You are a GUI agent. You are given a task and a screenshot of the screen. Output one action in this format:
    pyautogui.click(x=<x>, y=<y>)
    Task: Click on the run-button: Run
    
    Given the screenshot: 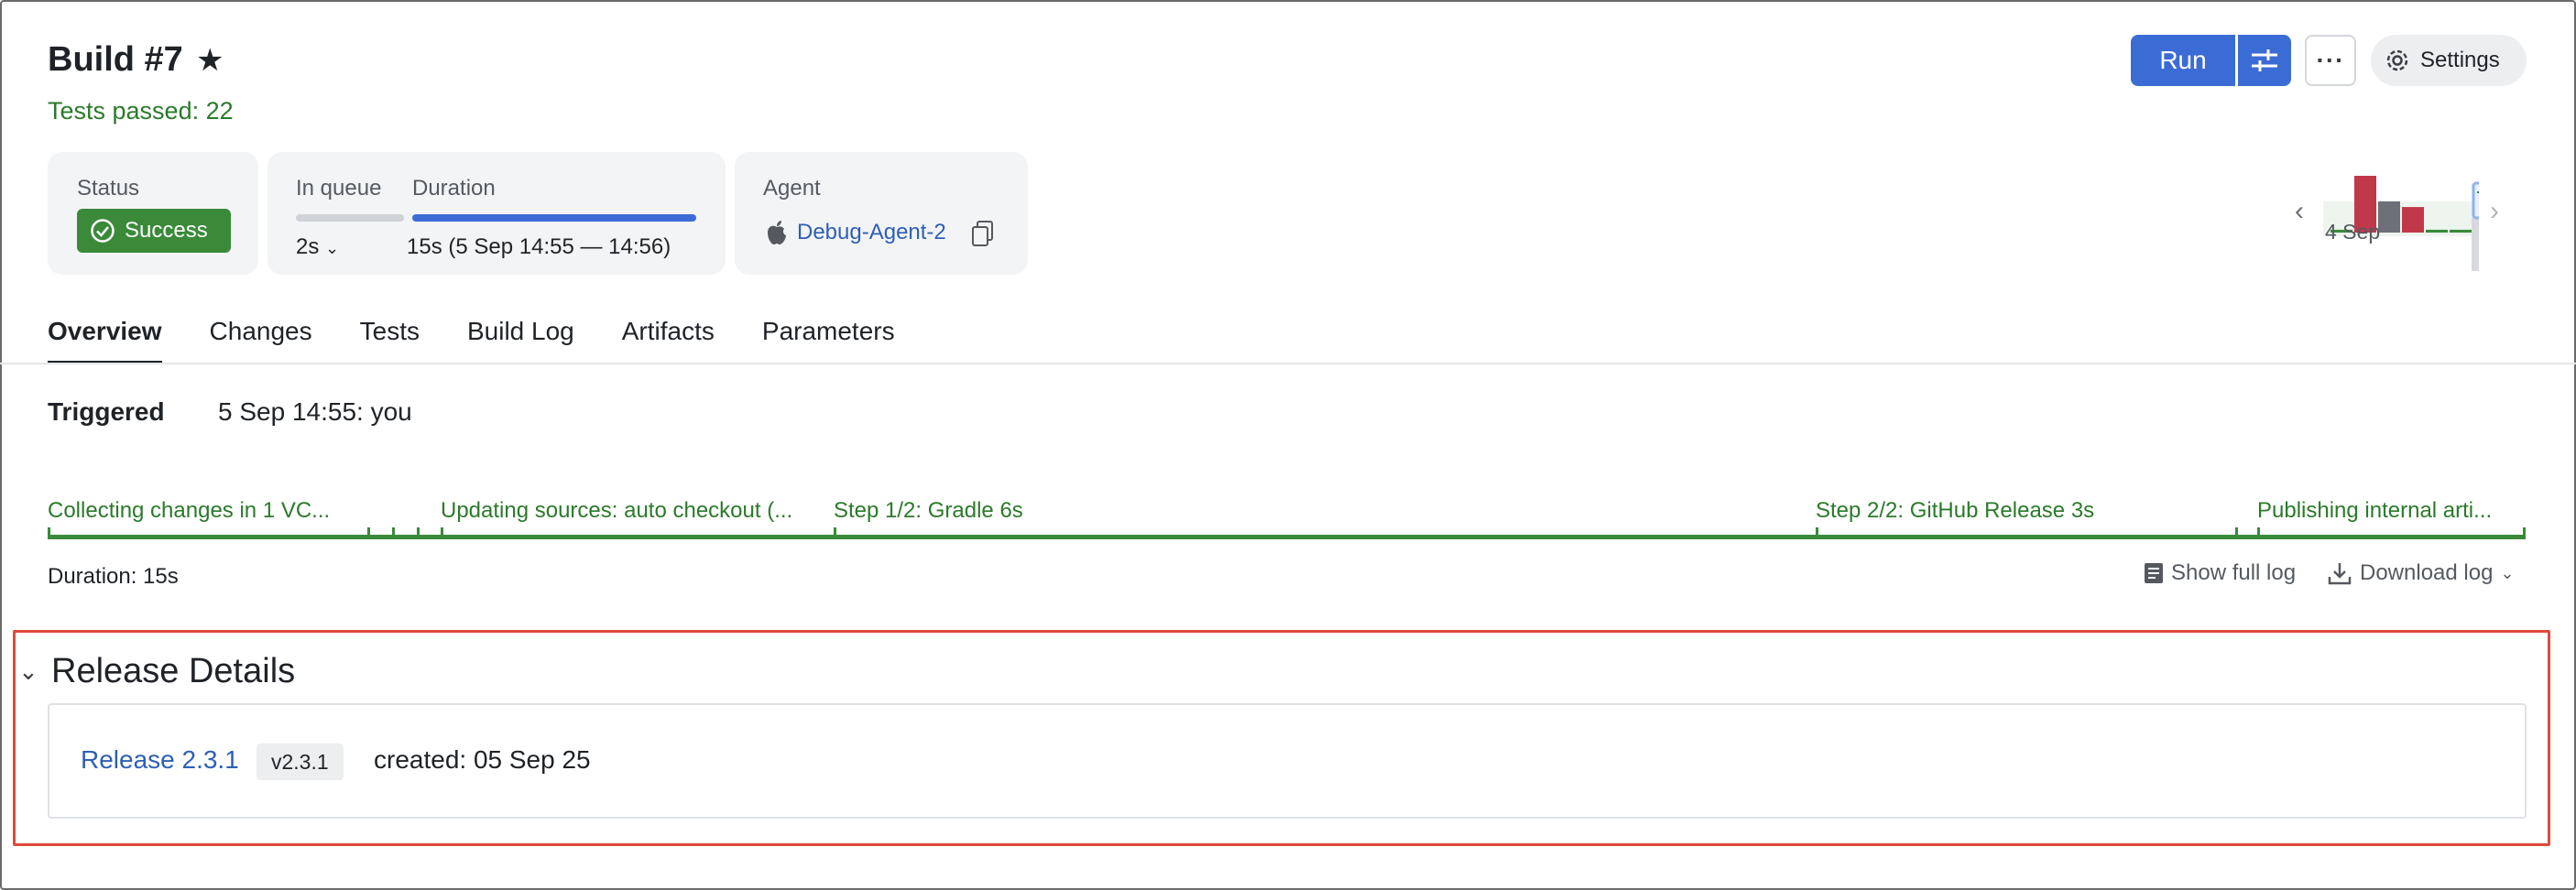 What is the action you would take?
    pyautogui.click(x=2183, y=61)
    